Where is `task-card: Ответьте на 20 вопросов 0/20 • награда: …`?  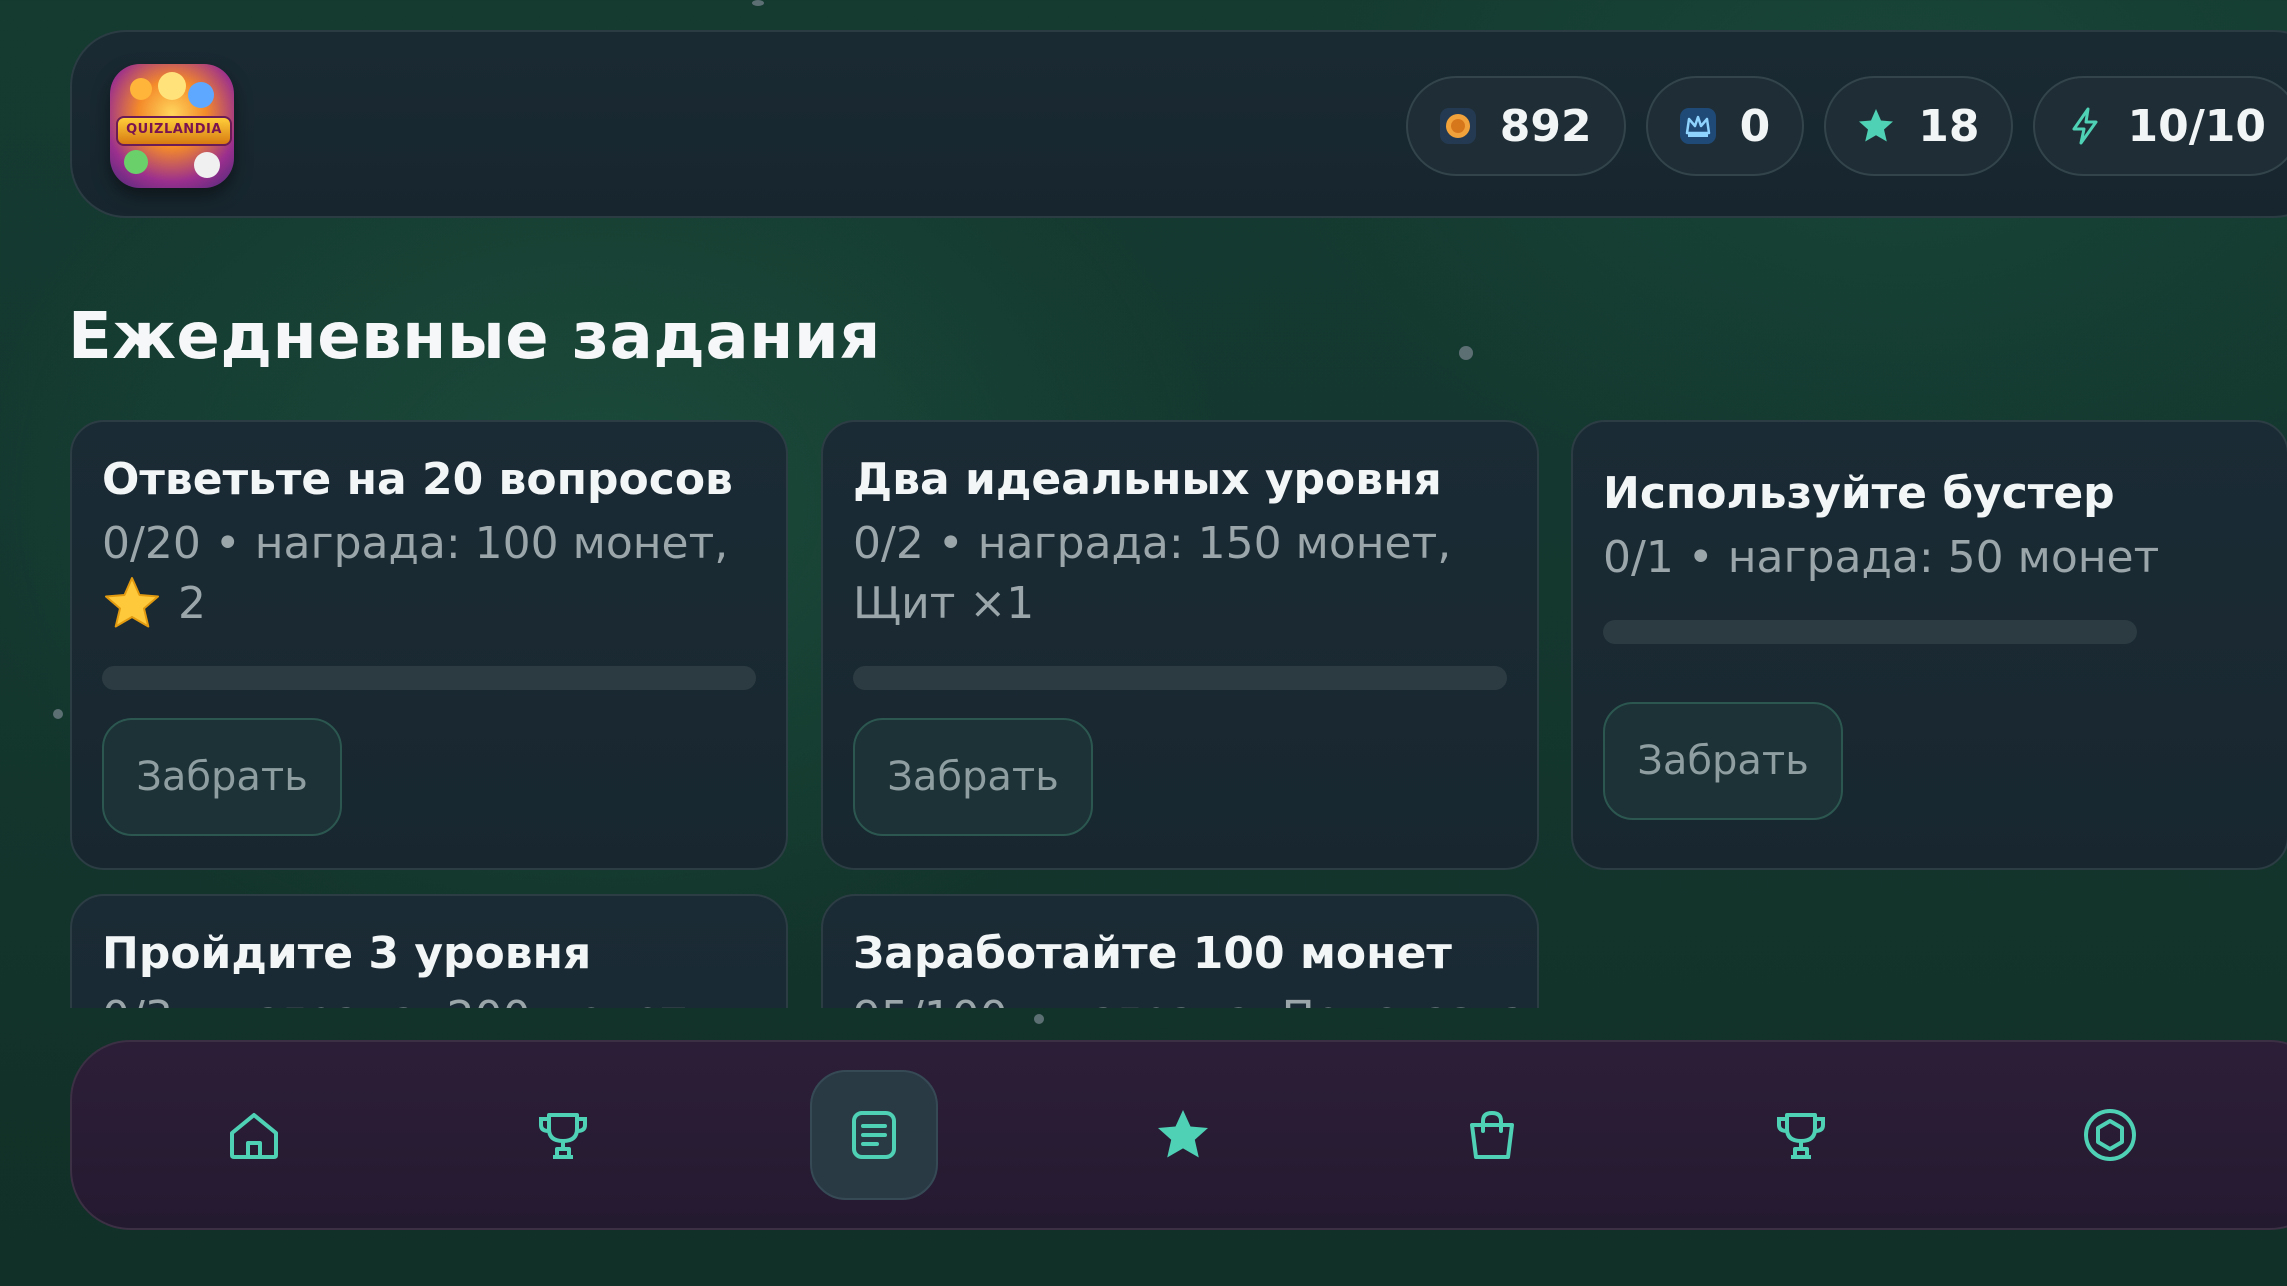
task-card: Ответьте на 20 вопросов 0/20 • награда: … is located at coordinates (429, 645).